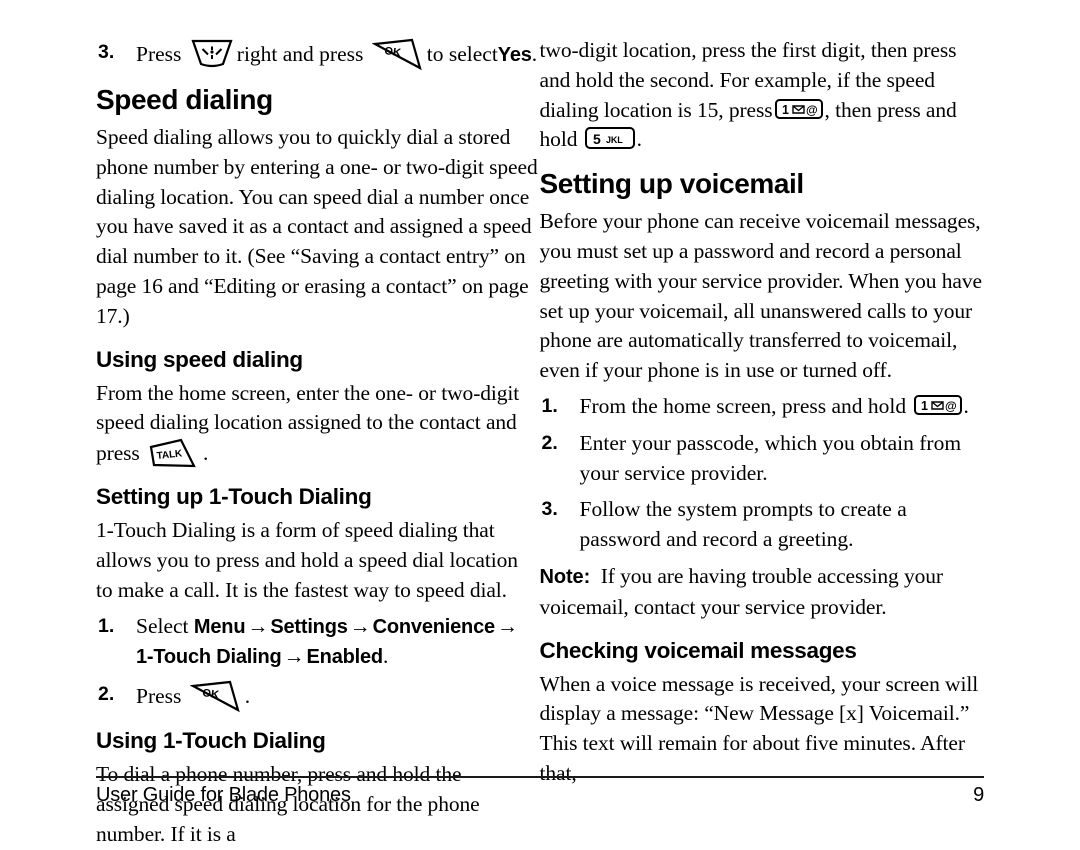  I want to click on step-text: From the home screen, press and hold, so click(743, 405).